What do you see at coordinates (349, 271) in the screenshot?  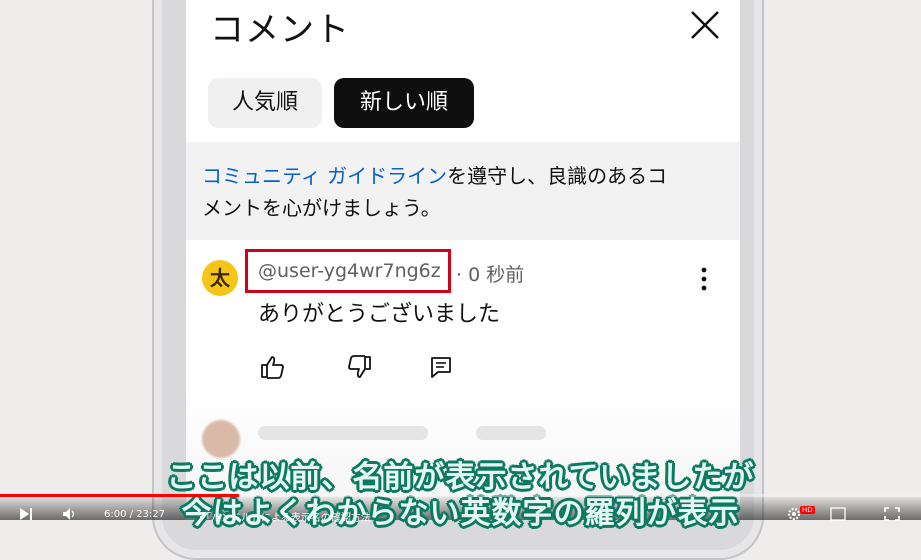 I see `comment-handle: @user-yg4wr7ng6z` at bounding box center [349, 271].